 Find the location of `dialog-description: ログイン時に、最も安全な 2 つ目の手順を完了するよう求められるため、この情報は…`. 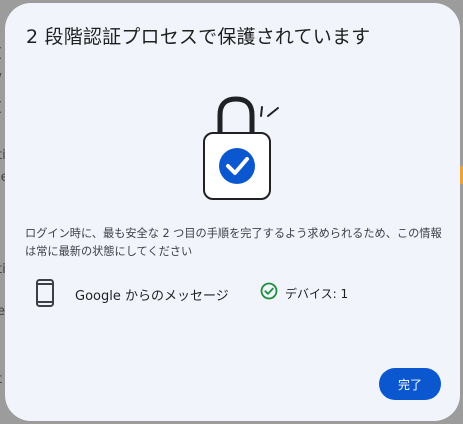

dialog-description: ログイン時に、最も安全な 2 つ目の手順を完了するよう求められるため、この情報は… is located at coordinates (233, 242).